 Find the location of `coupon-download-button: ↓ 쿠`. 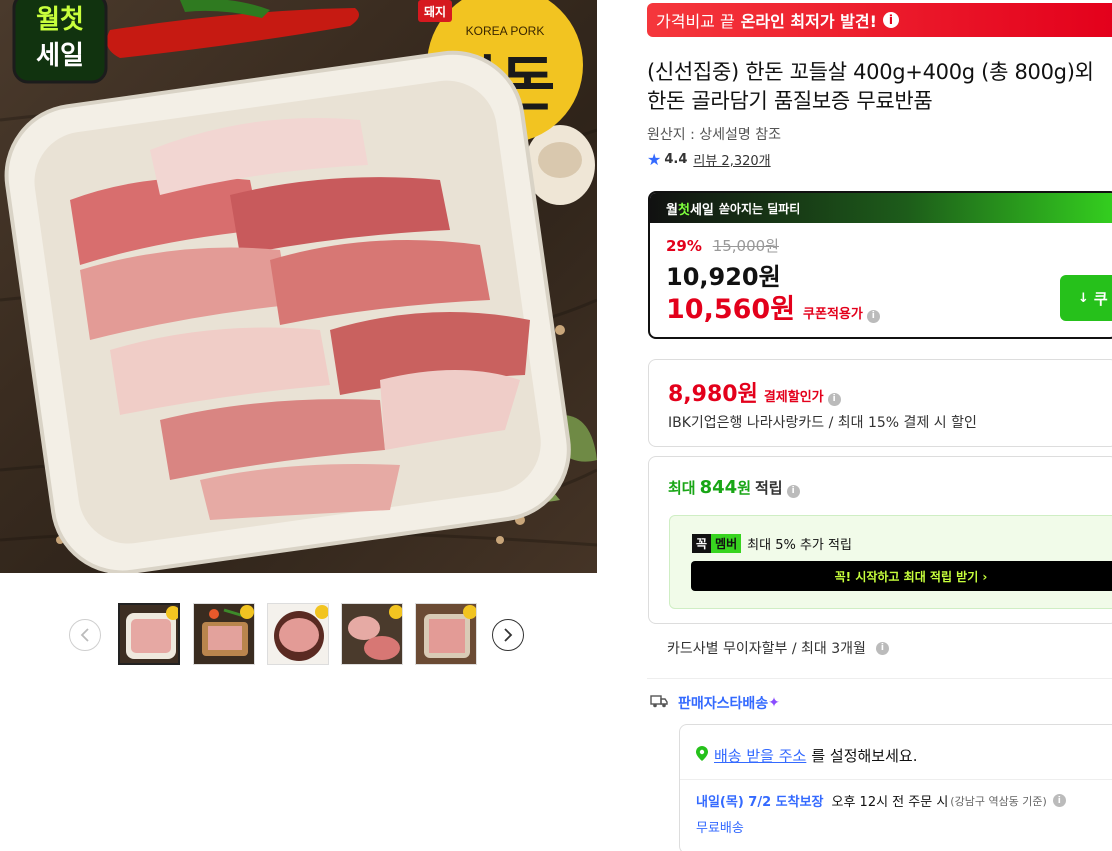

coupon-download-button: ↓ 쿠 is located at coordinates (1086, 298).